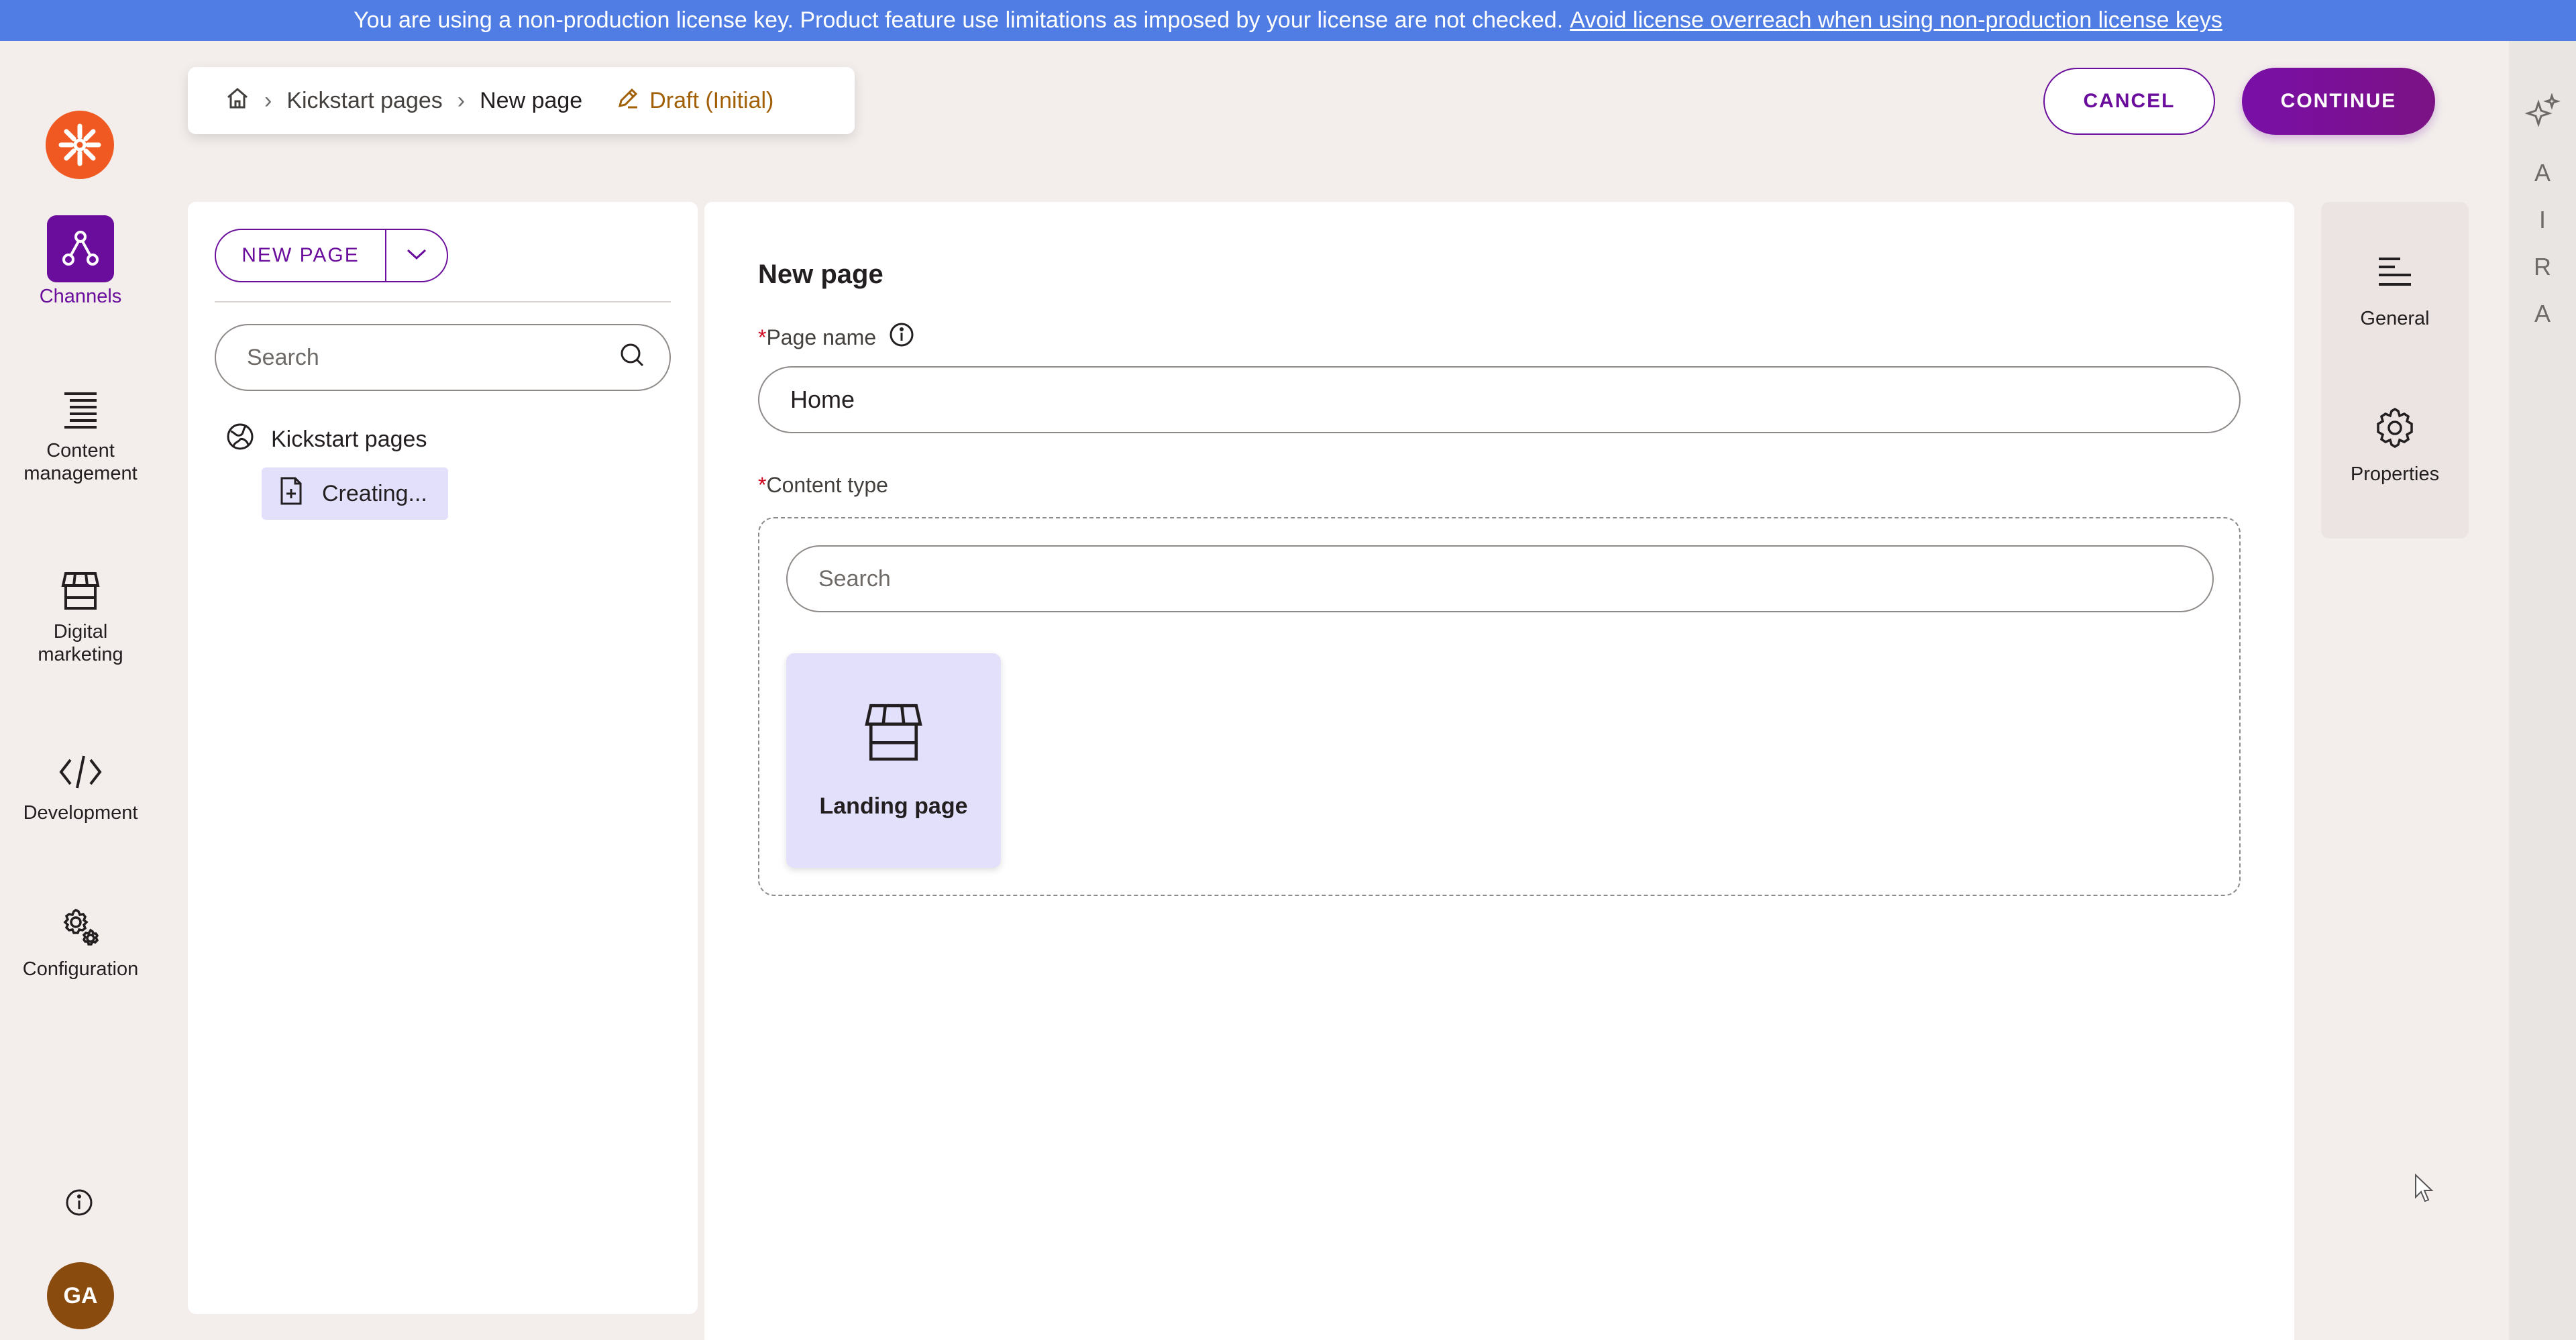 This screenshot has width=2576, height=1340. Describe the element at coordinates (80, 248) in the screenshot. I see `channels-icon` at that location.